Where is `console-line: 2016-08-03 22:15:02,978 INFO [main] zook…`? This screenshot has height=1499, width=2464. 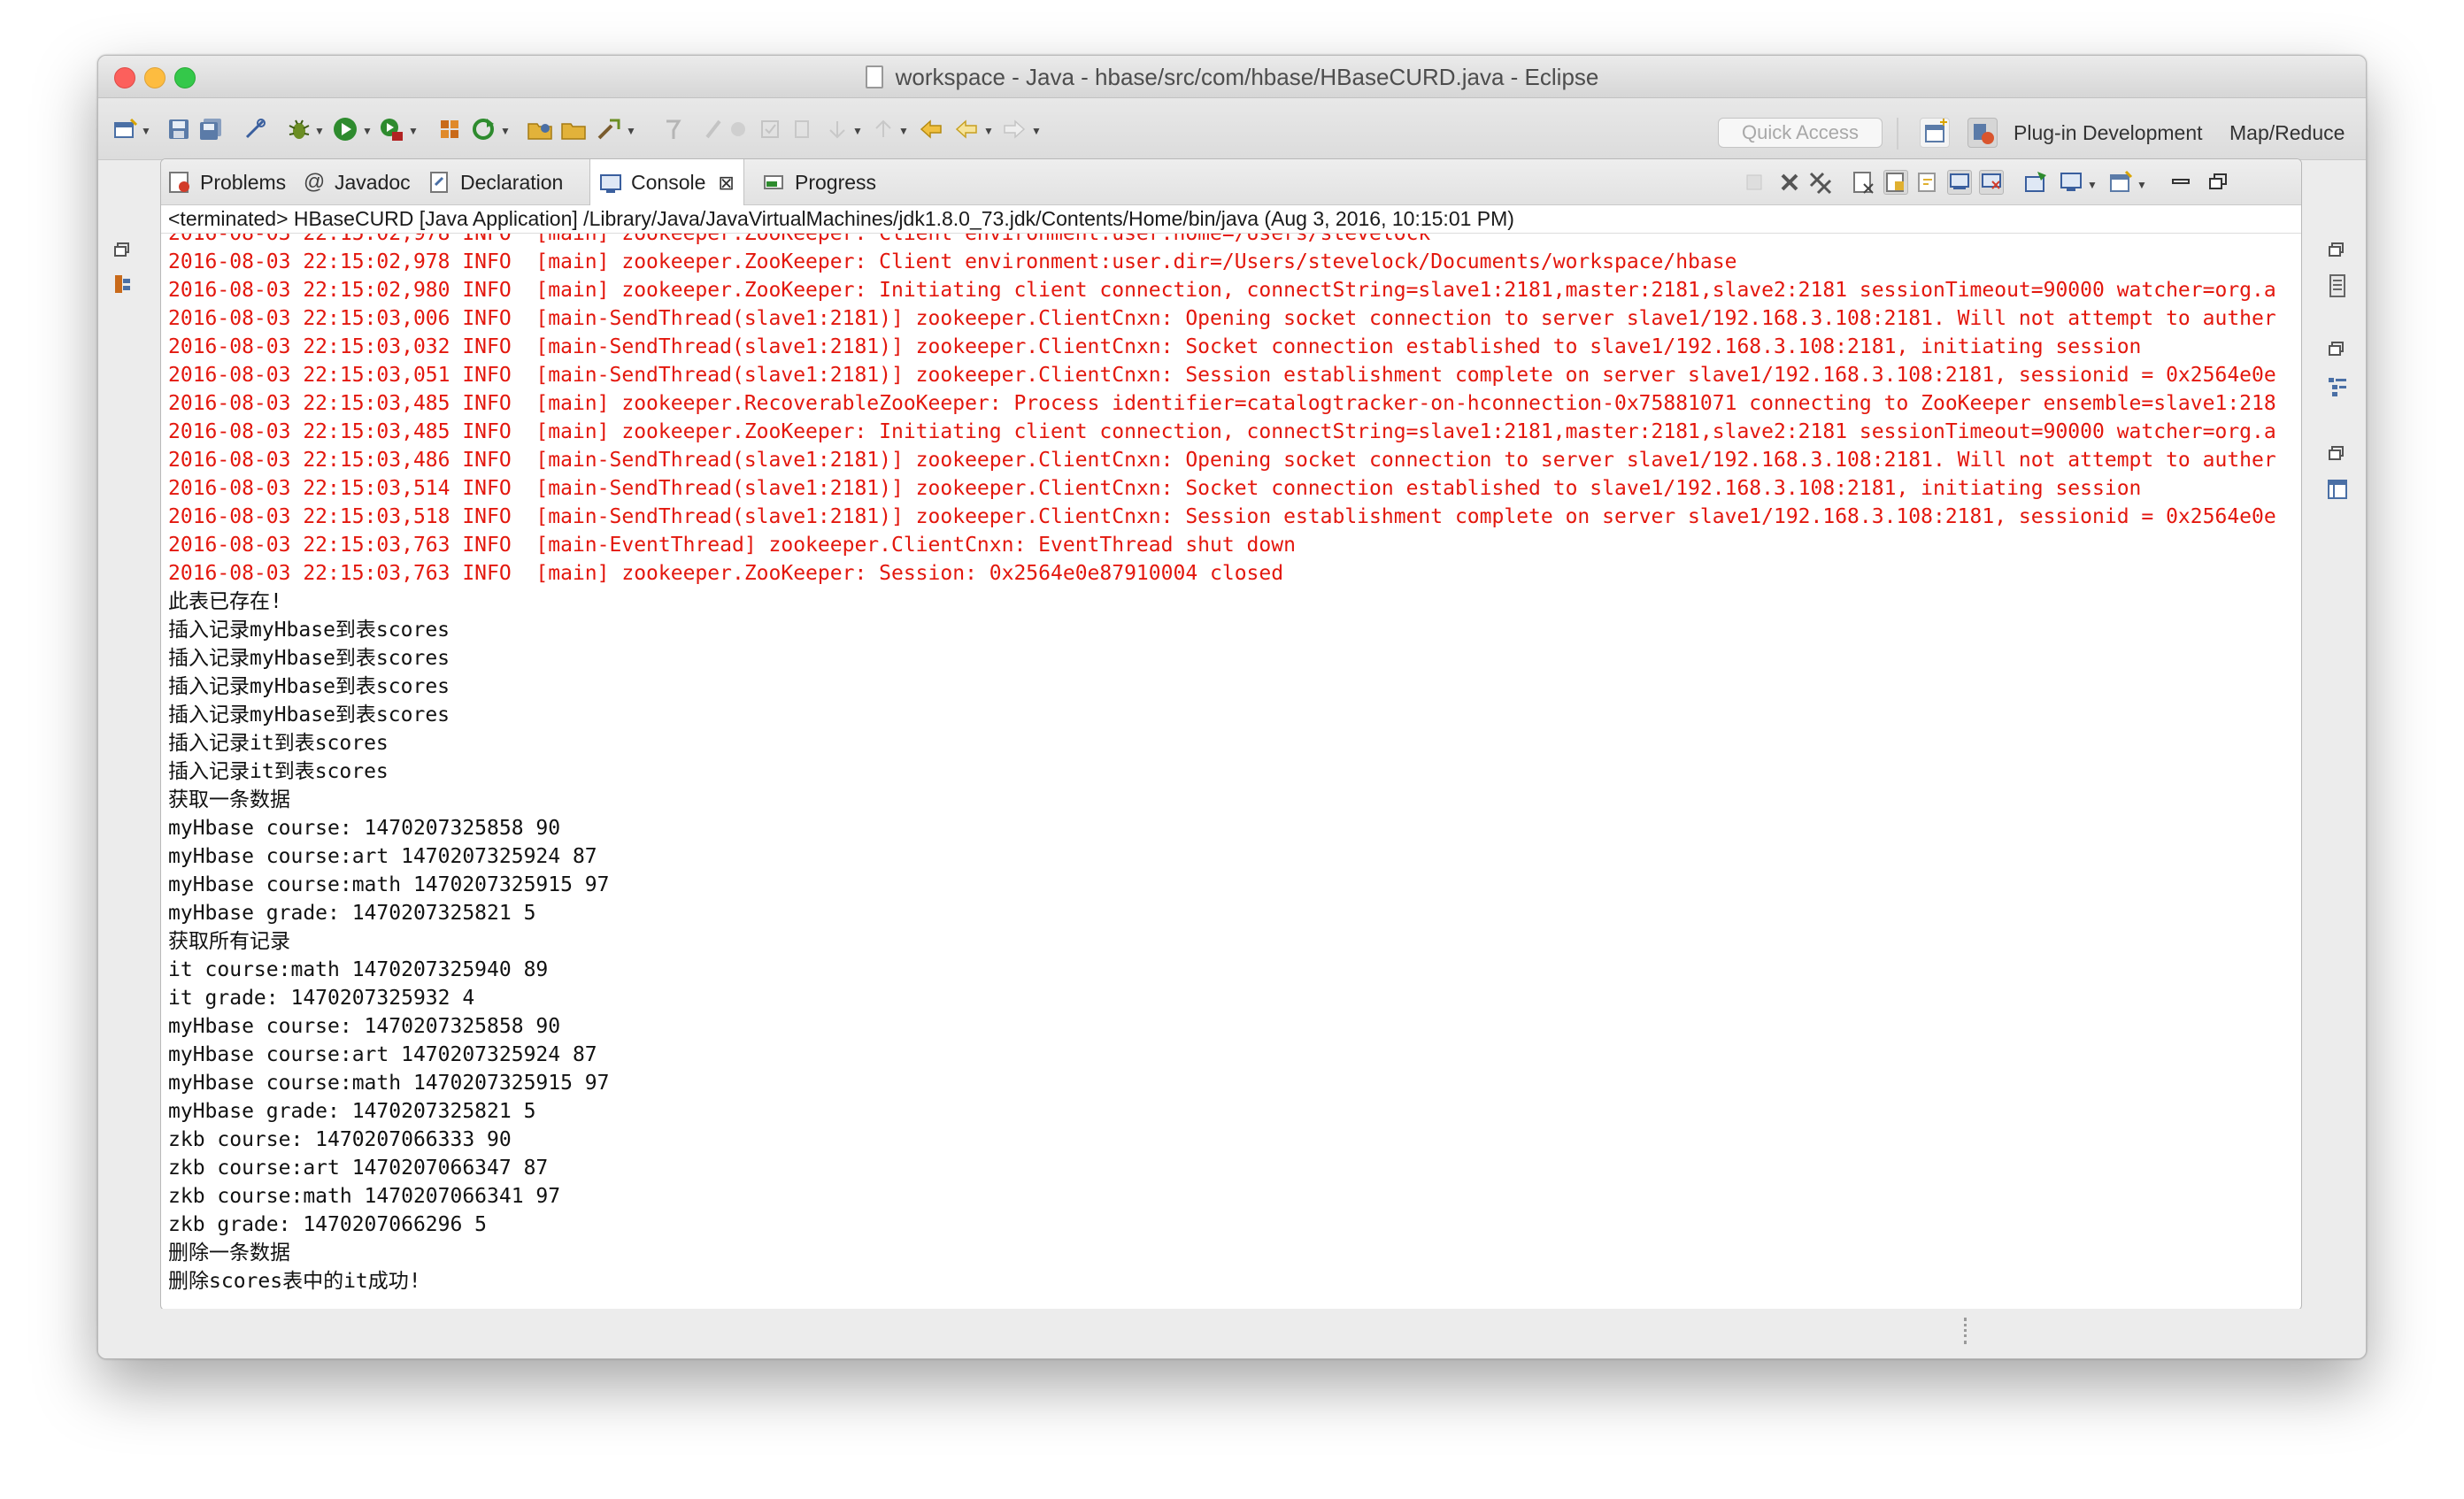
console-line: 2016-08-03 22:15:02,978 INFO [main] zook… is located at coordinates (799, 240).